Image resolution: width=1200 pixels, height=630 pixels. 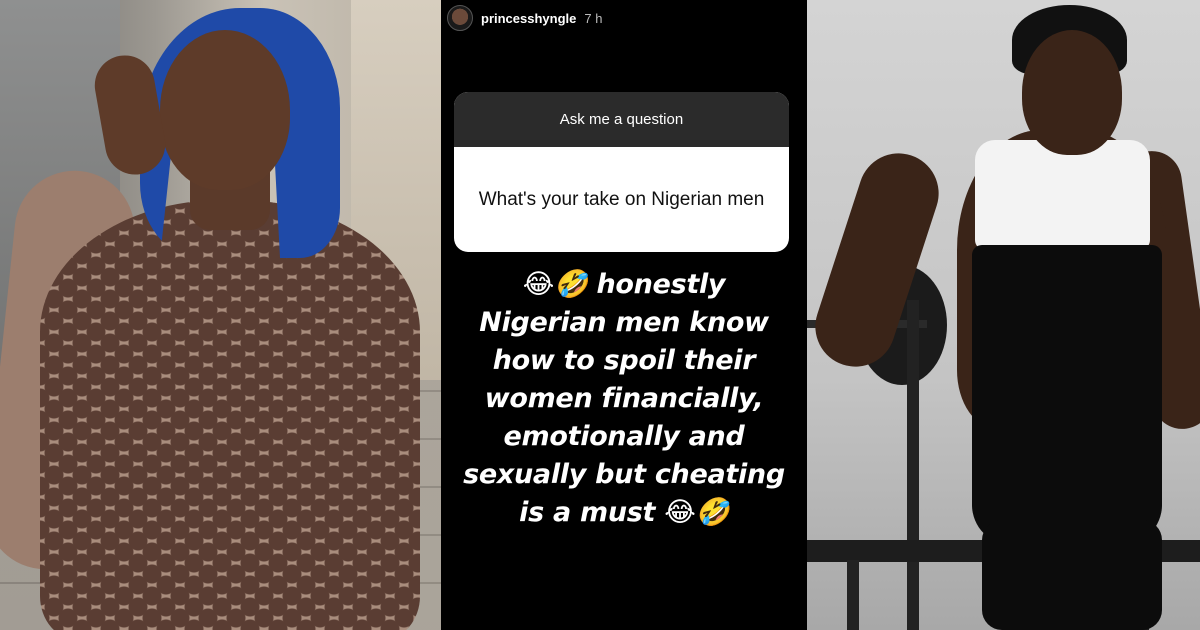 I want to click on right-figure-black-shapewear, so click(x=1067, y=395).